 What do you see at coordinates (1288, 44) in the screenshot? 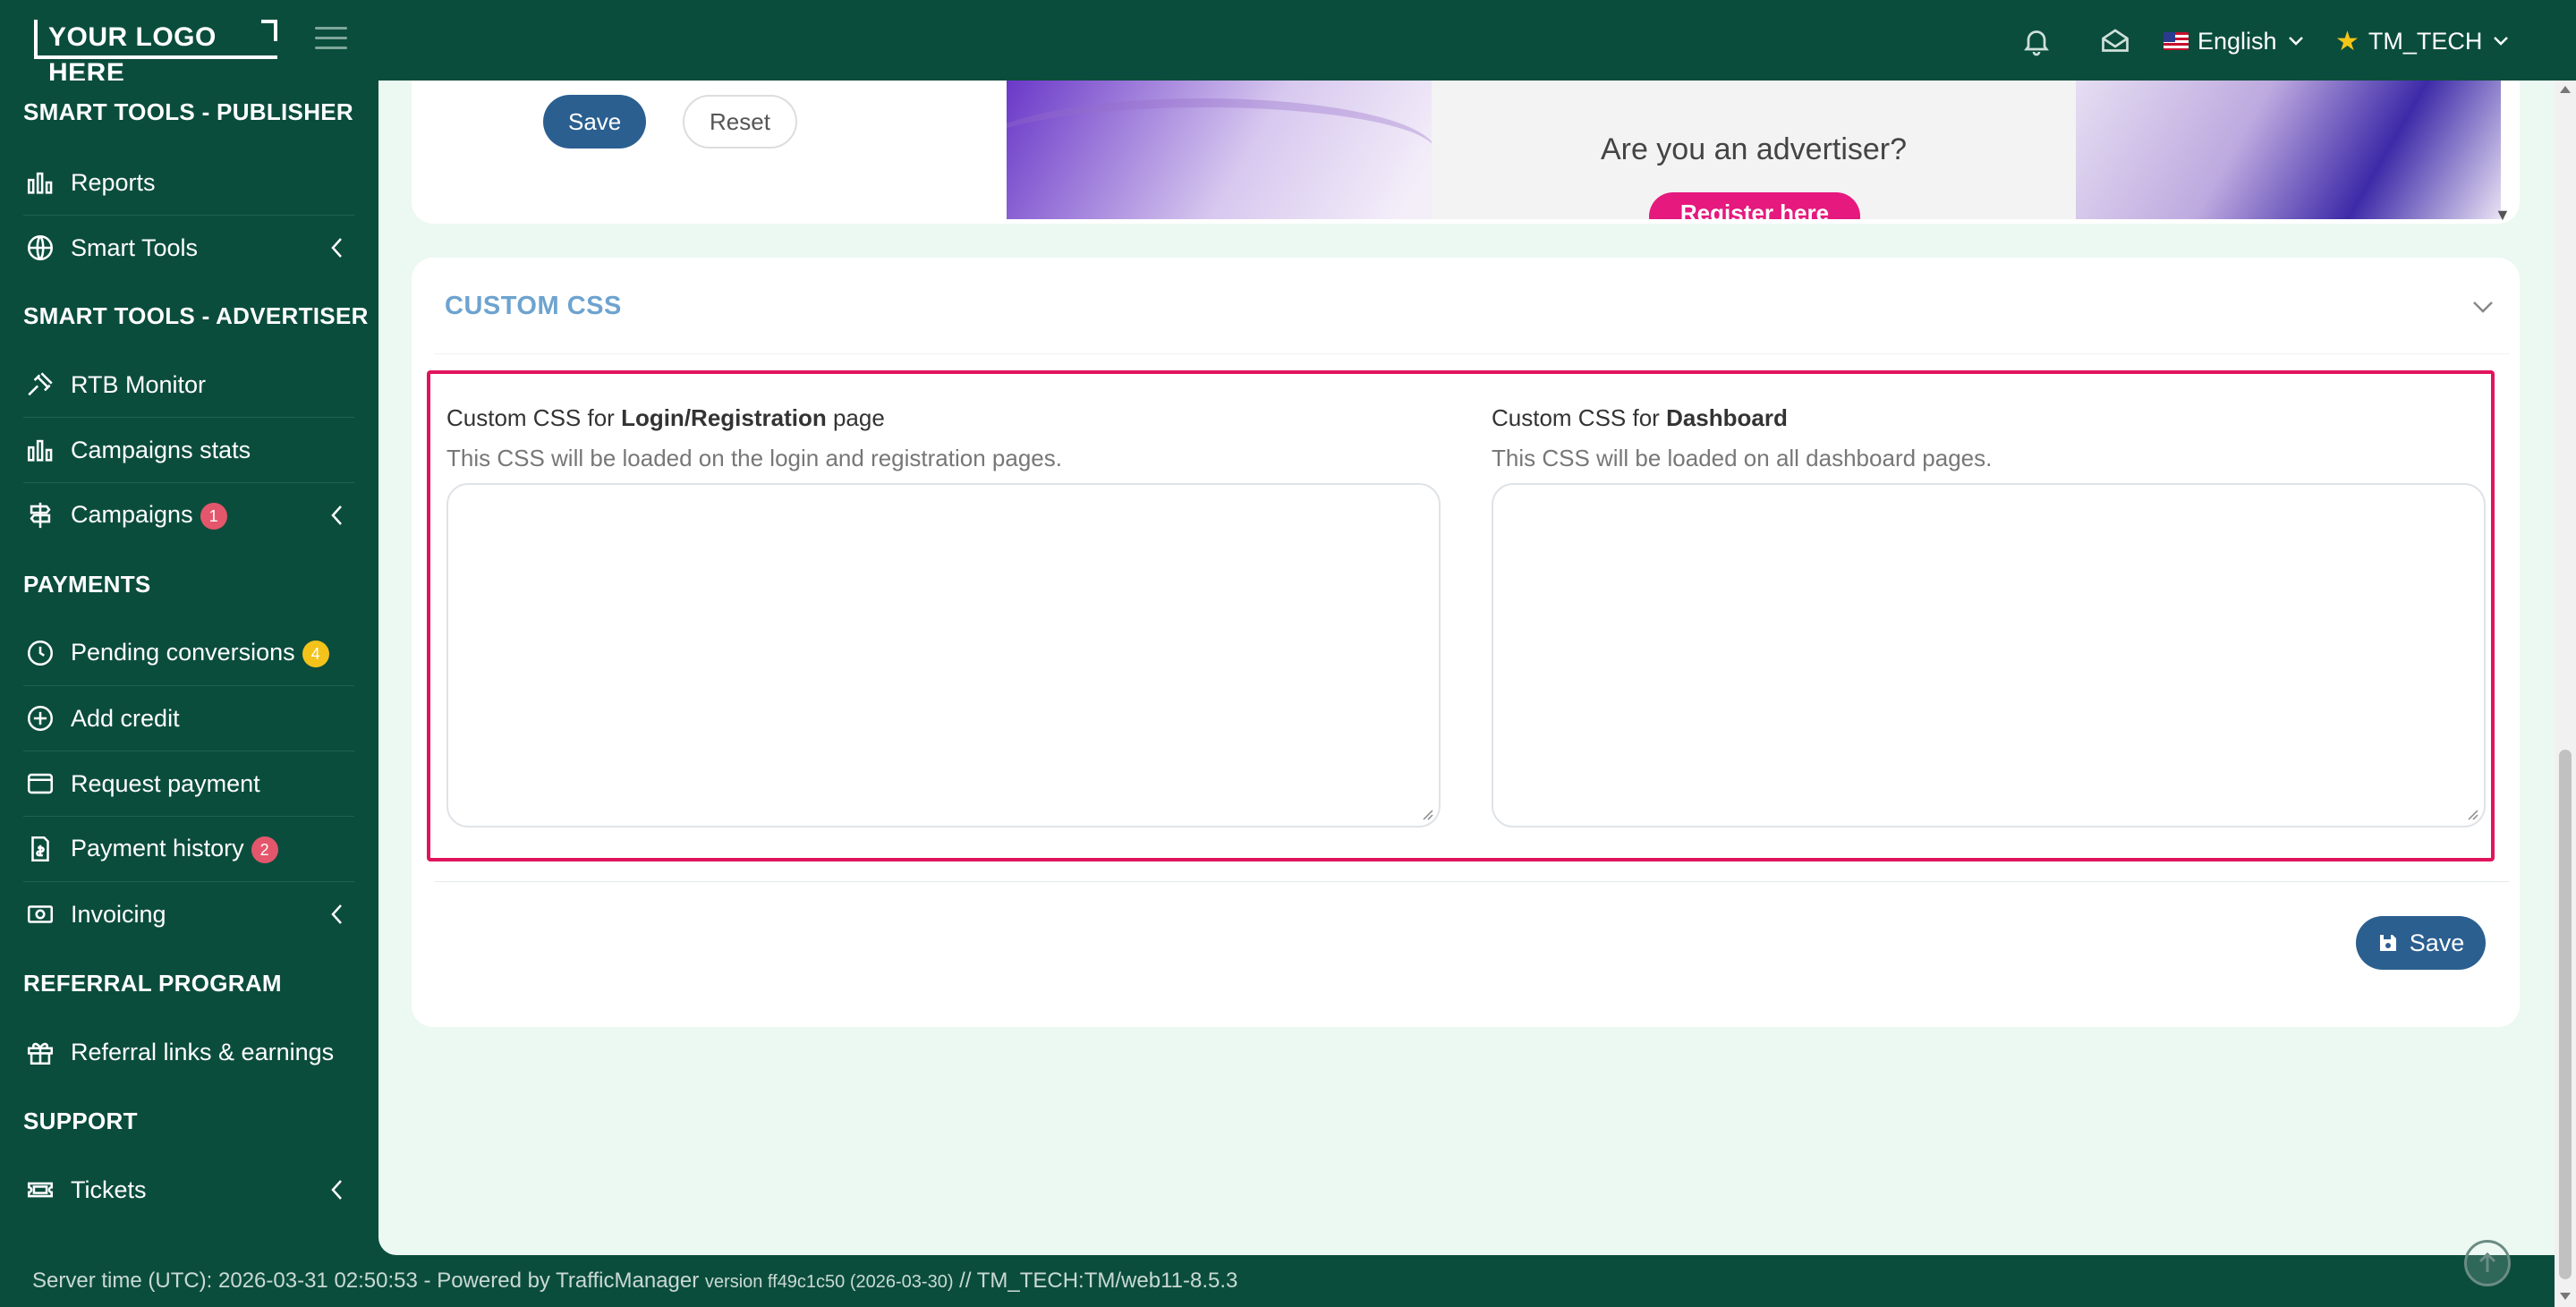
I see `top-navbar: YOUR LOGO HERE English ★ TM_TECH` at bounding box center [1288, 44].